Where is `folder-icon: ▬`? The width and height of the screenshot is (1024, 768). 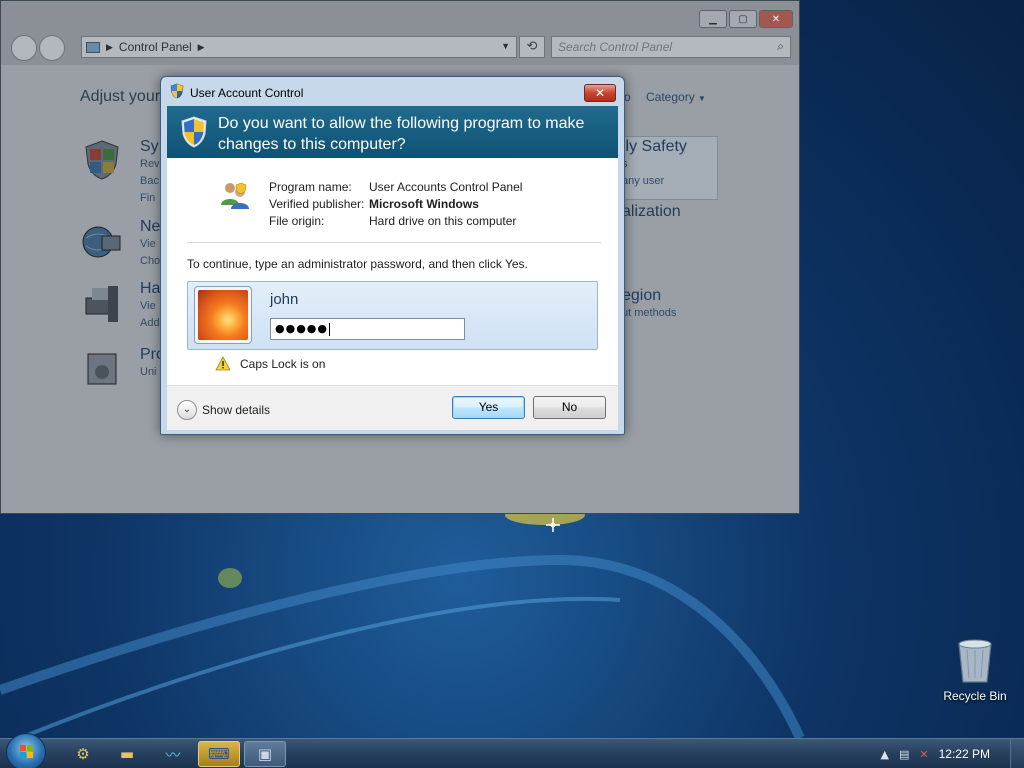
folder-icon: ▬ is located at coordinates (127, 754).